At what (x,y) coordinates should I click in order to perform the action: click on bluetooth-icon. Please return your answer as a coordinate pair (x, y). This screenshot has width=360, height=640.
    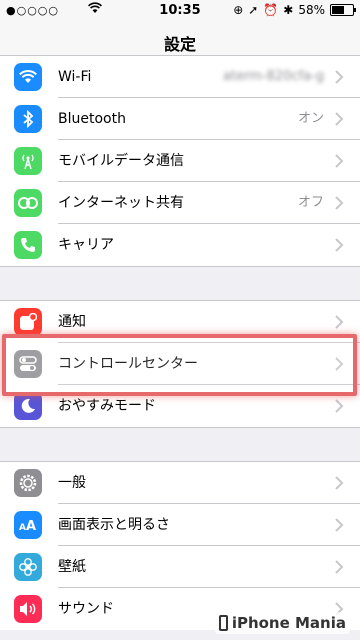
    Looking at the image, I should click on (28, 119).